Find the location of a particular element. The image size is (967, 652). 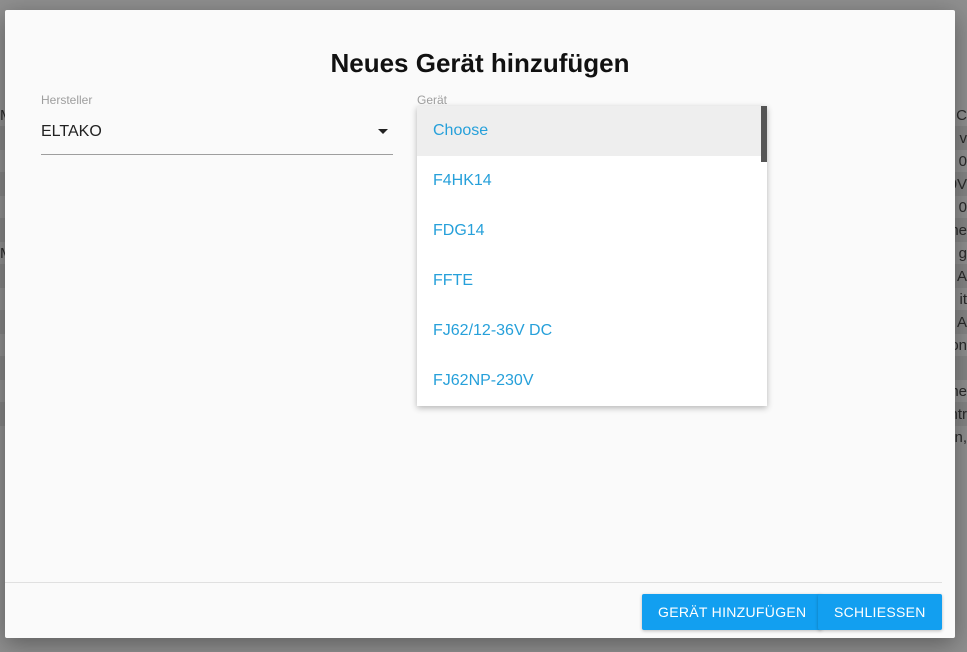

device-option-ffte: FFTE is located at coordinates (592, 281).